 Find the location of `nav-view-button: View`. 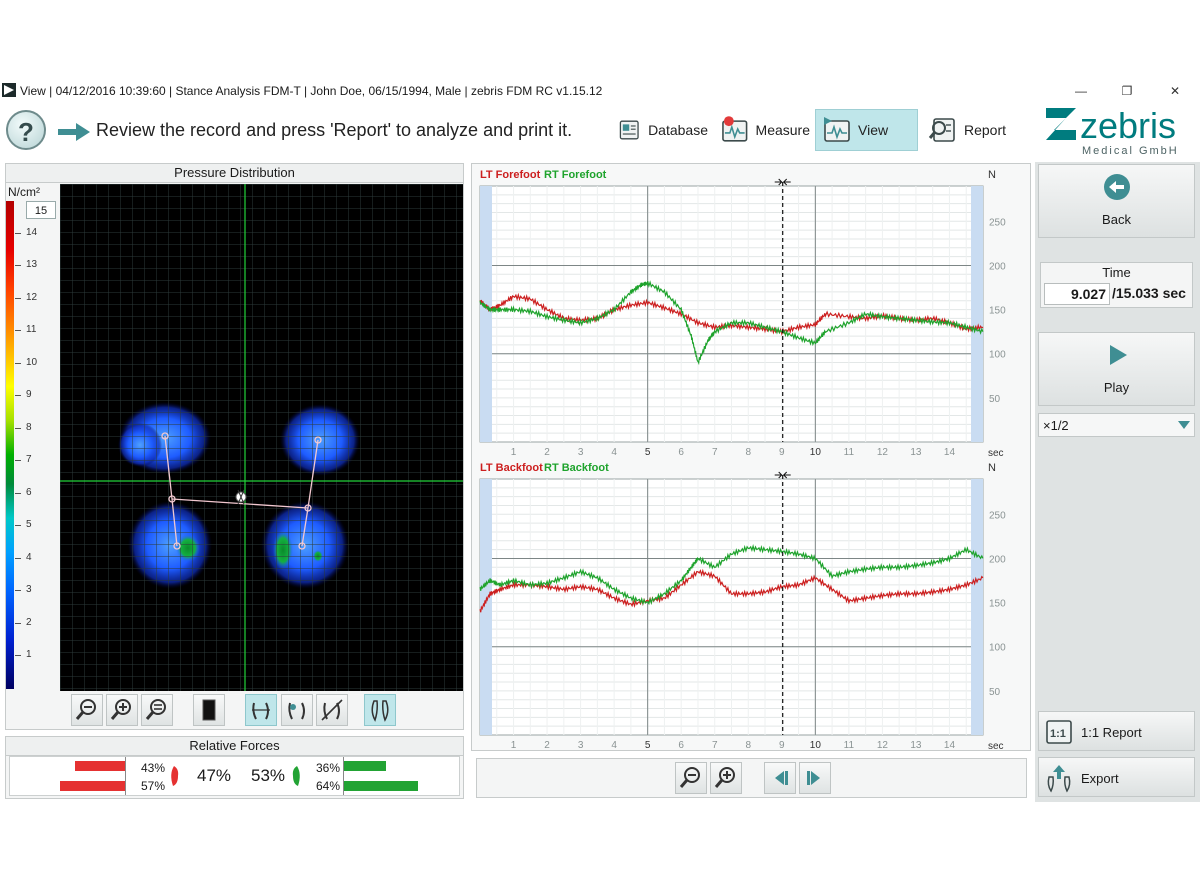

nav-view-button: View is located at coordinates (866, 130).